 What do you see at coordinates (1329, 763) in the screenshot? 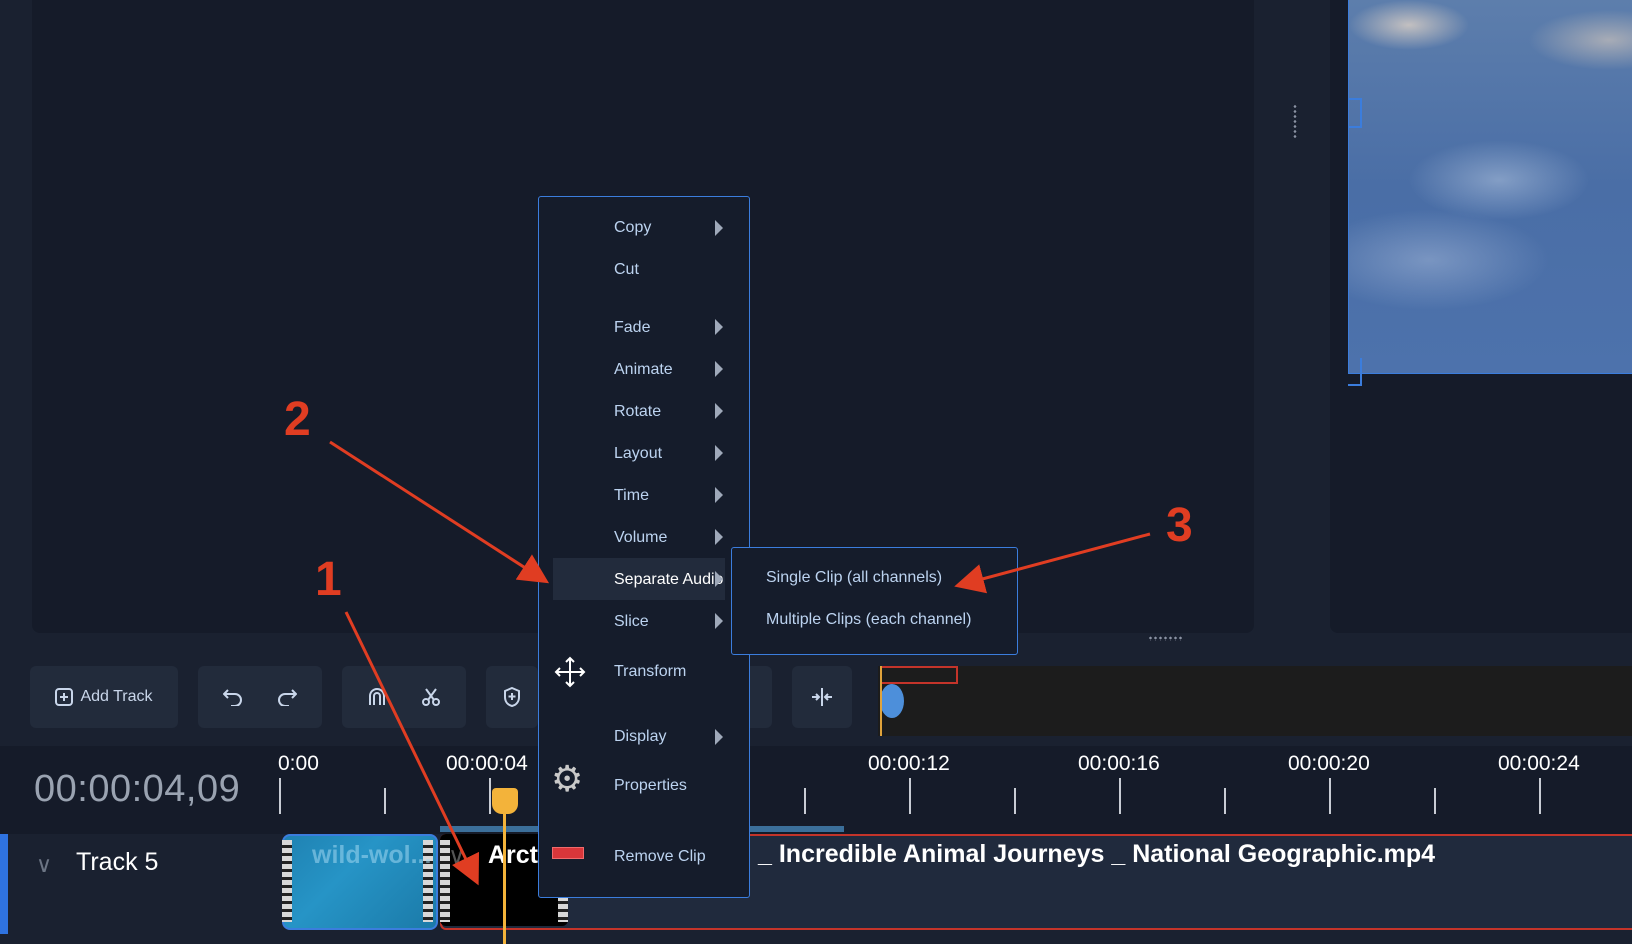
I see `ruler-label: 00:00:20` at bounding box center [1329, 763].